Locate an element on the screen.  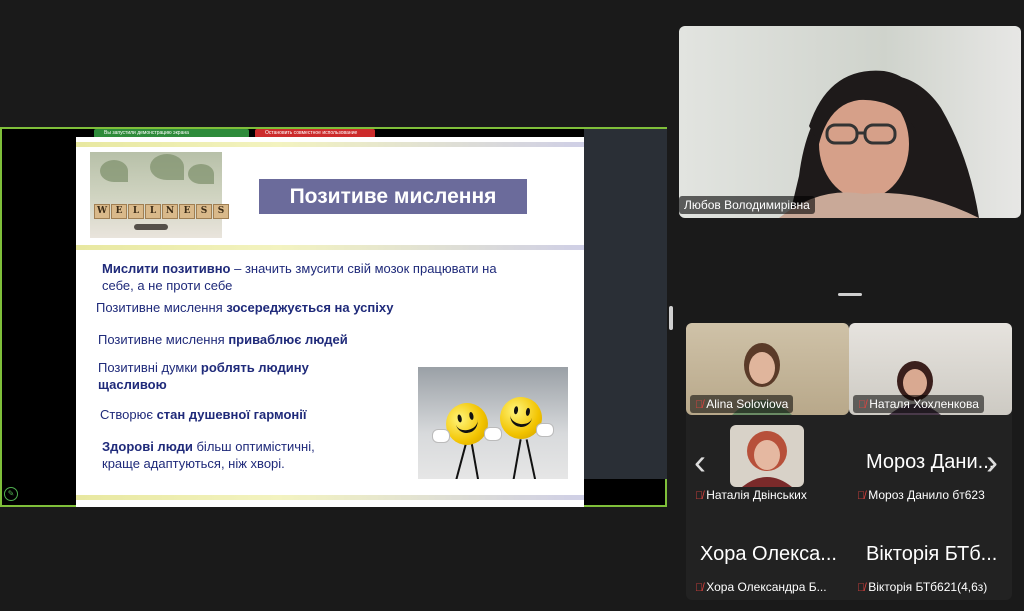
participant-name: 🎙̸ Alina Soloviova is located at coordinates (742, 404).